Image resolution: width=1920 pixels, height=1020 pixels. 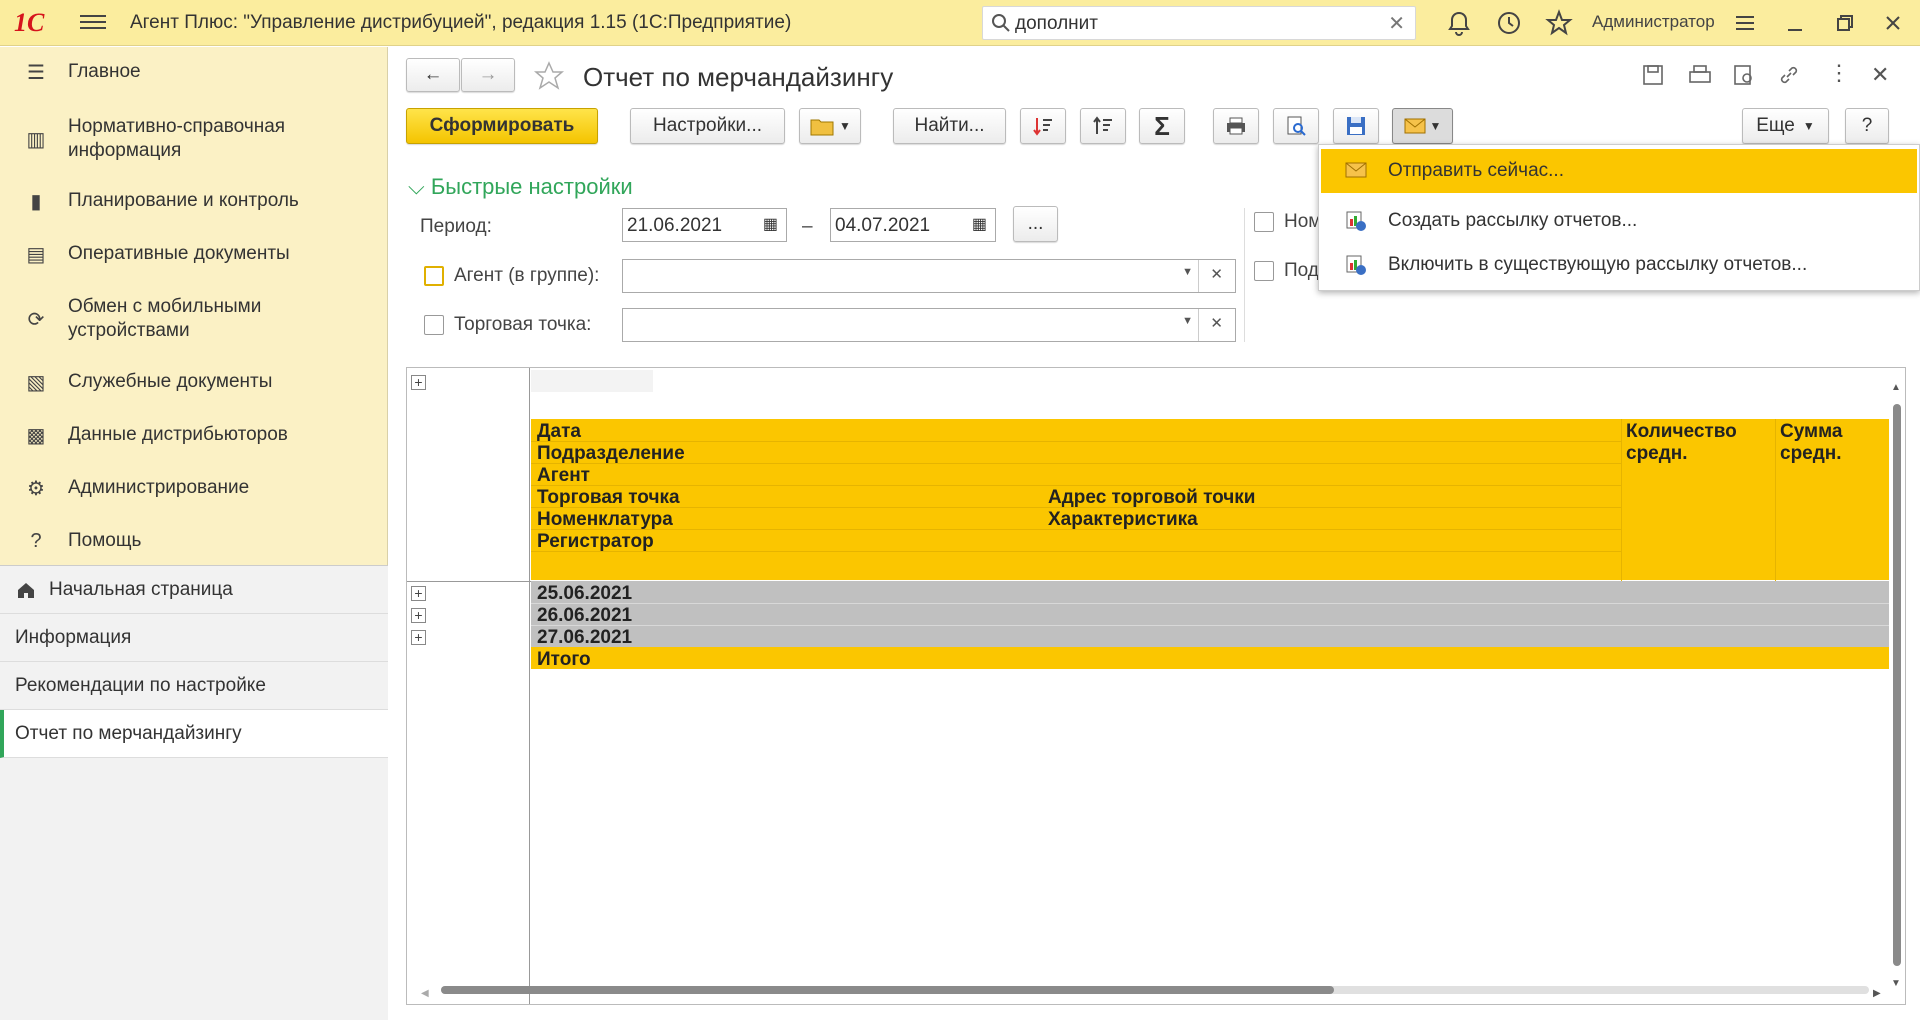 What do you see at coordinates (929, 325) in the screenshot?
I see `outlet-field: ▼ ✕` at bounding box center [929, 325].